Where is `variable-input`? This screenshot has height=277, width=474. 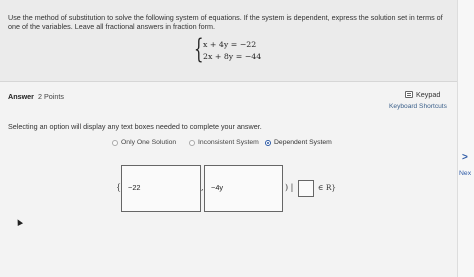 variable-input is located at coordinates (306, 188).